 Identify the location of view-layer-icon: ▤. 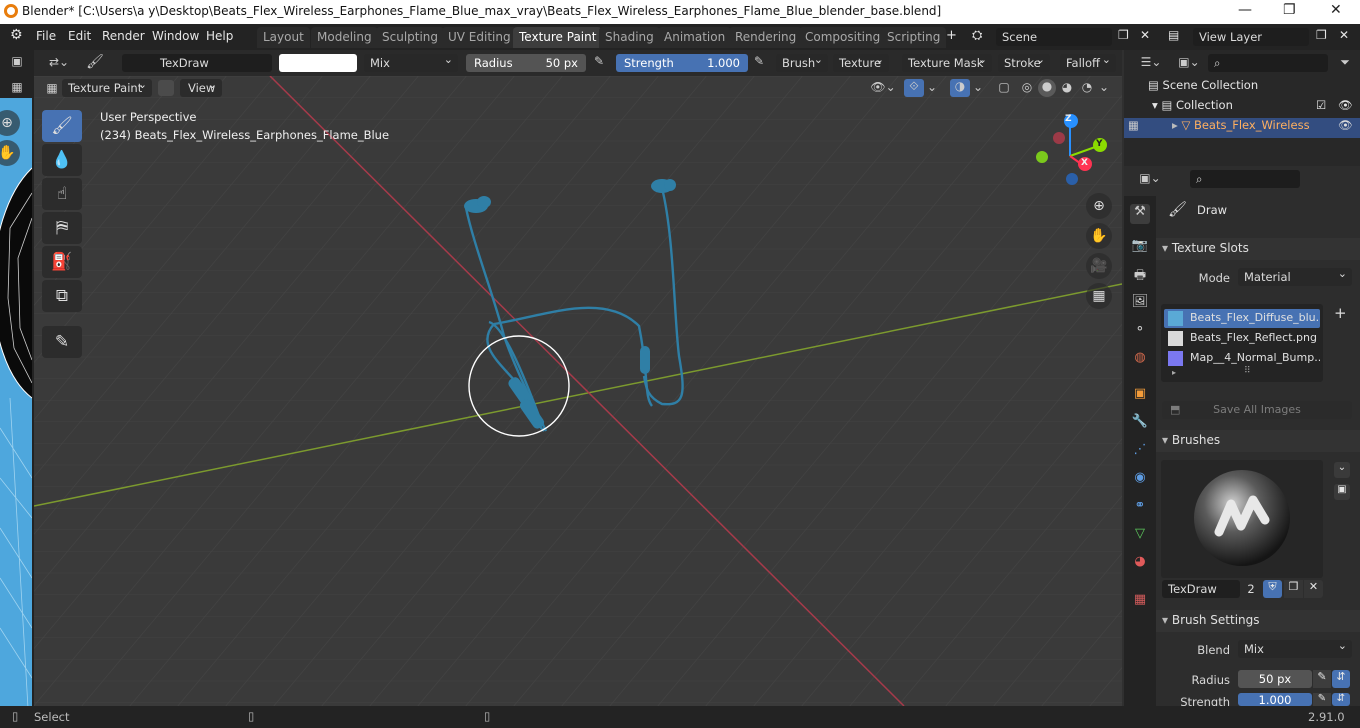
(1173, 35).